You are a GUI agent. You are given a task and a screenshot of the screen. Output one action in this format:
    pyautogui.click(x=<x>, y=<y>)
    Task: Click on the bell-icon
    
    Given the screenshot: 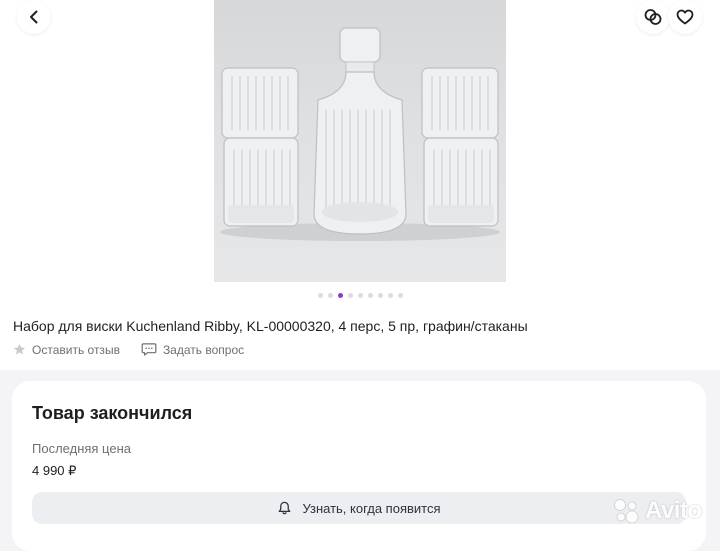 What is the action you would take?
    pyautogui.click(x=285, y=508)
    